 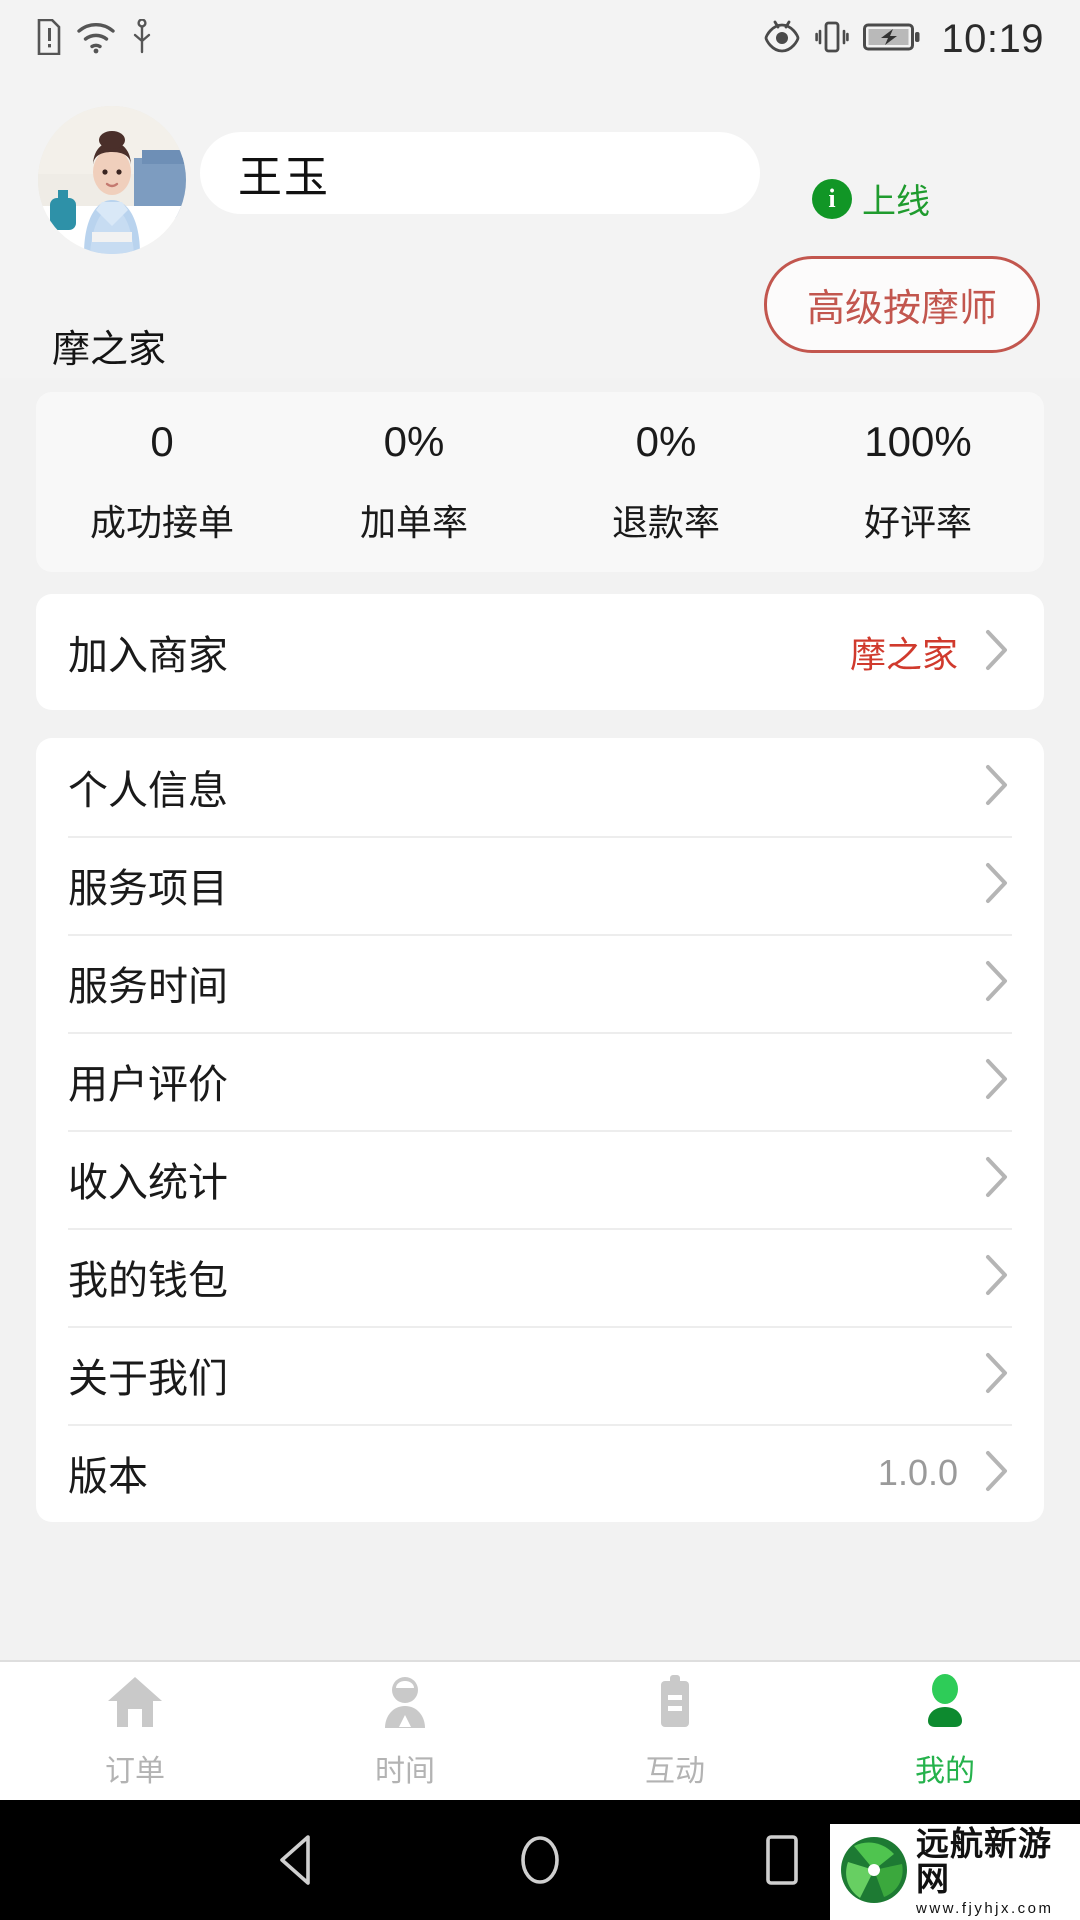 I want to click on stat-label: 退款率, so click(x=665, y=522).